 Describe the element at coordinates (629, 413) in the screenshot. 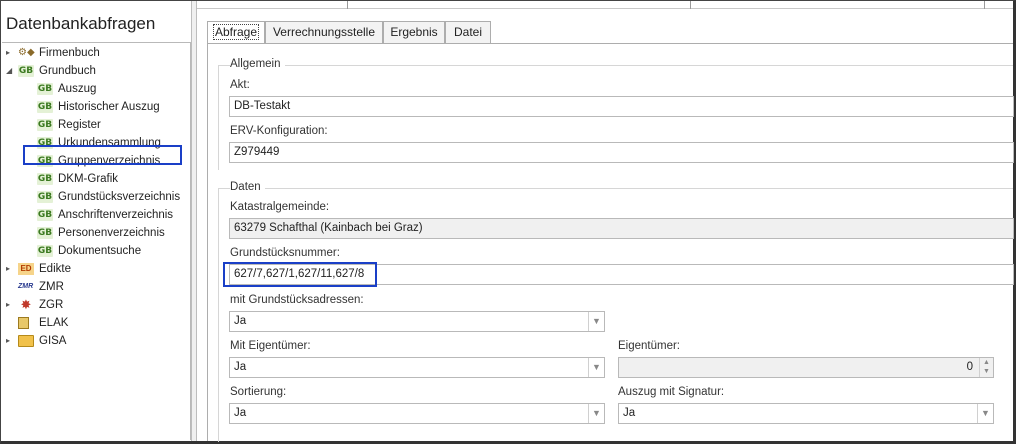

I see `sig-value: Ja` at that location.